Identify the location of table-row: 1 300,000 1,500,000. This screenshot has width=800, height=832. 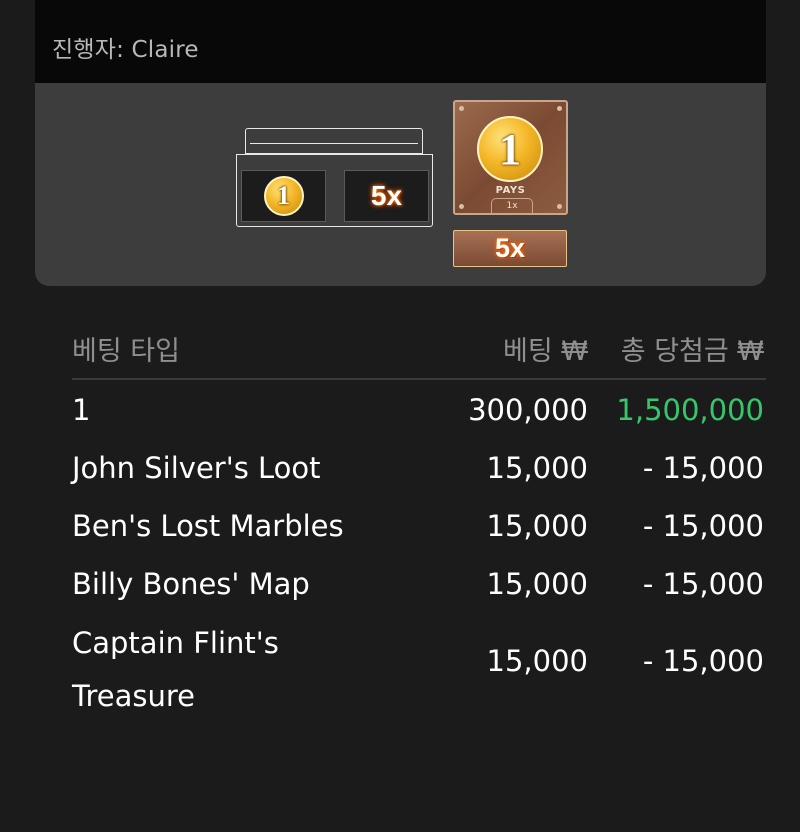
(419, 412).